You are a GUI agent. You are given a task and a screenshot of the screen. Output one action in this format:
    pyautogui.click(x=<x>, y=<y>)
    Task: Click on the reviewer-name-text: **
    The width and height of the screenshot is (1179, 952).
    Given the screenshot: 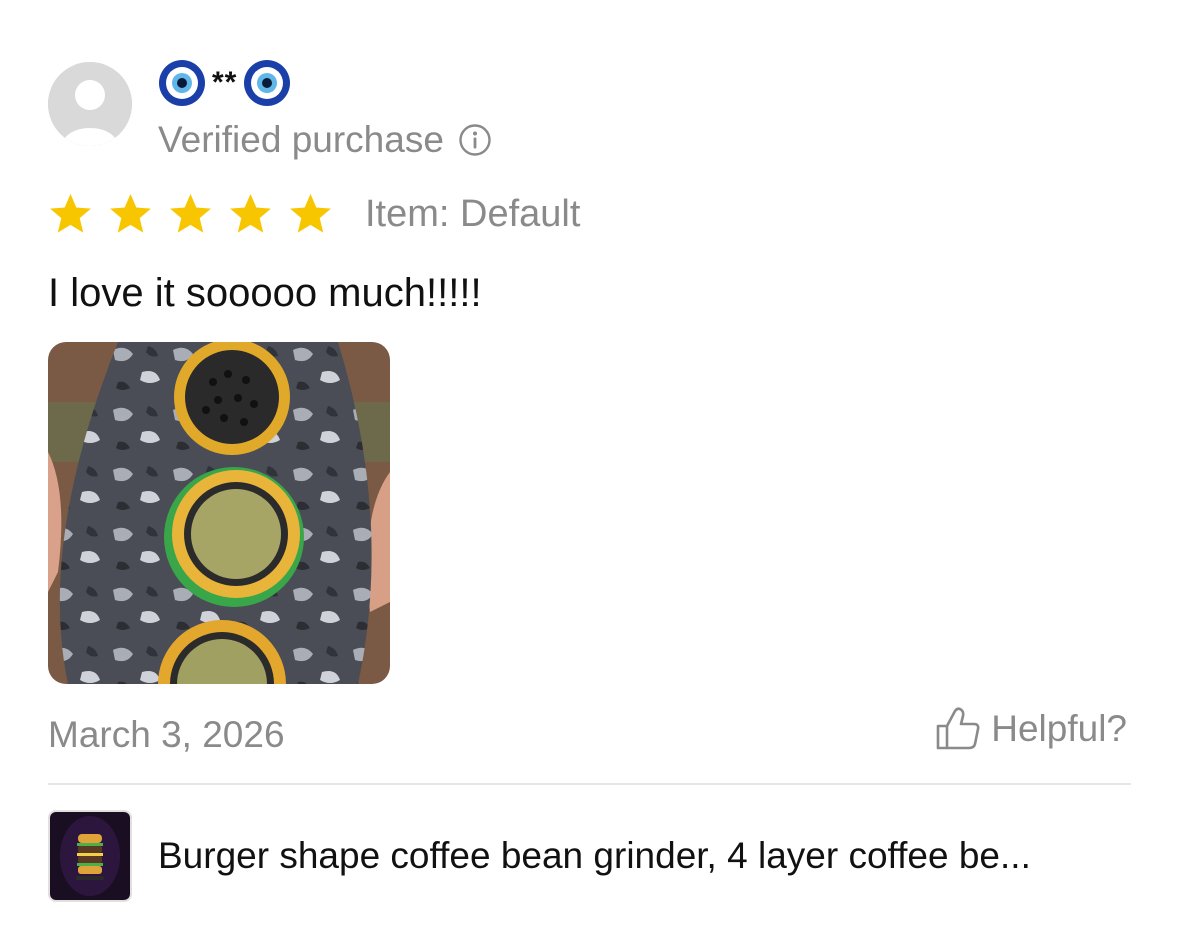 What is the action you would take?
    pyautogui.click(x=225, y=82)
    